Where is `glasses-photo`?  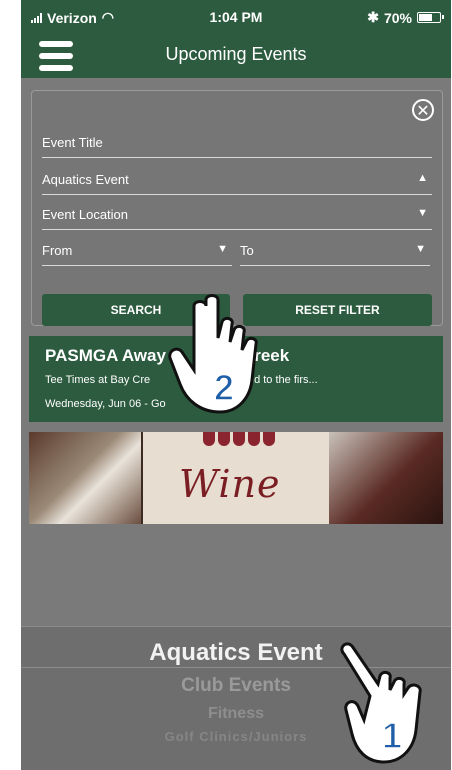
glasses-photo is located at coordinates (85, 478).